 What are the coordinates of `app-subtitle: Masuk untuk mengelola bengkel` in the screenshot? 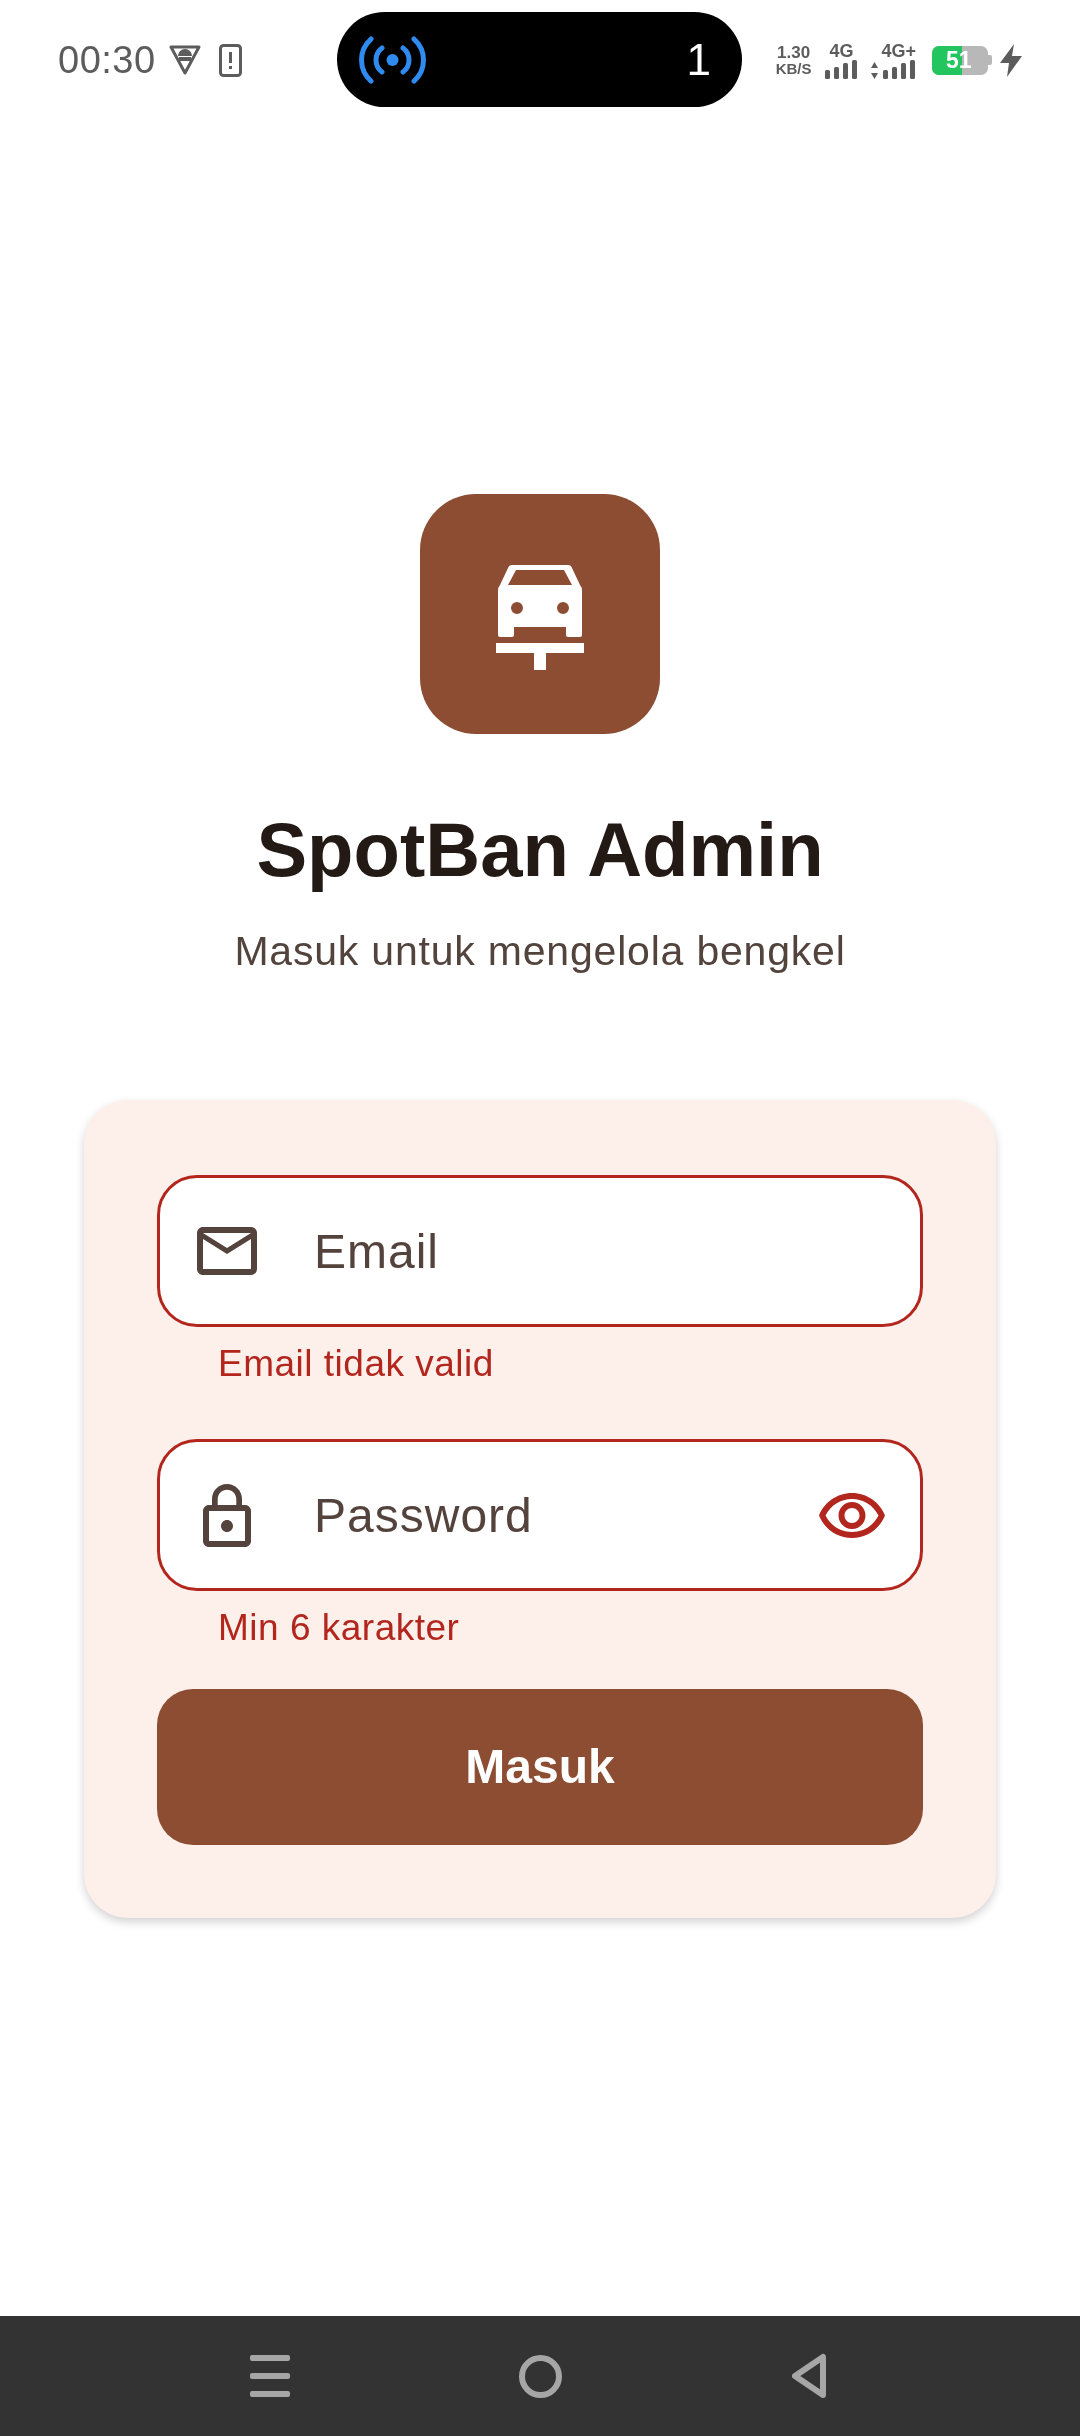 It's located at (540, 951).